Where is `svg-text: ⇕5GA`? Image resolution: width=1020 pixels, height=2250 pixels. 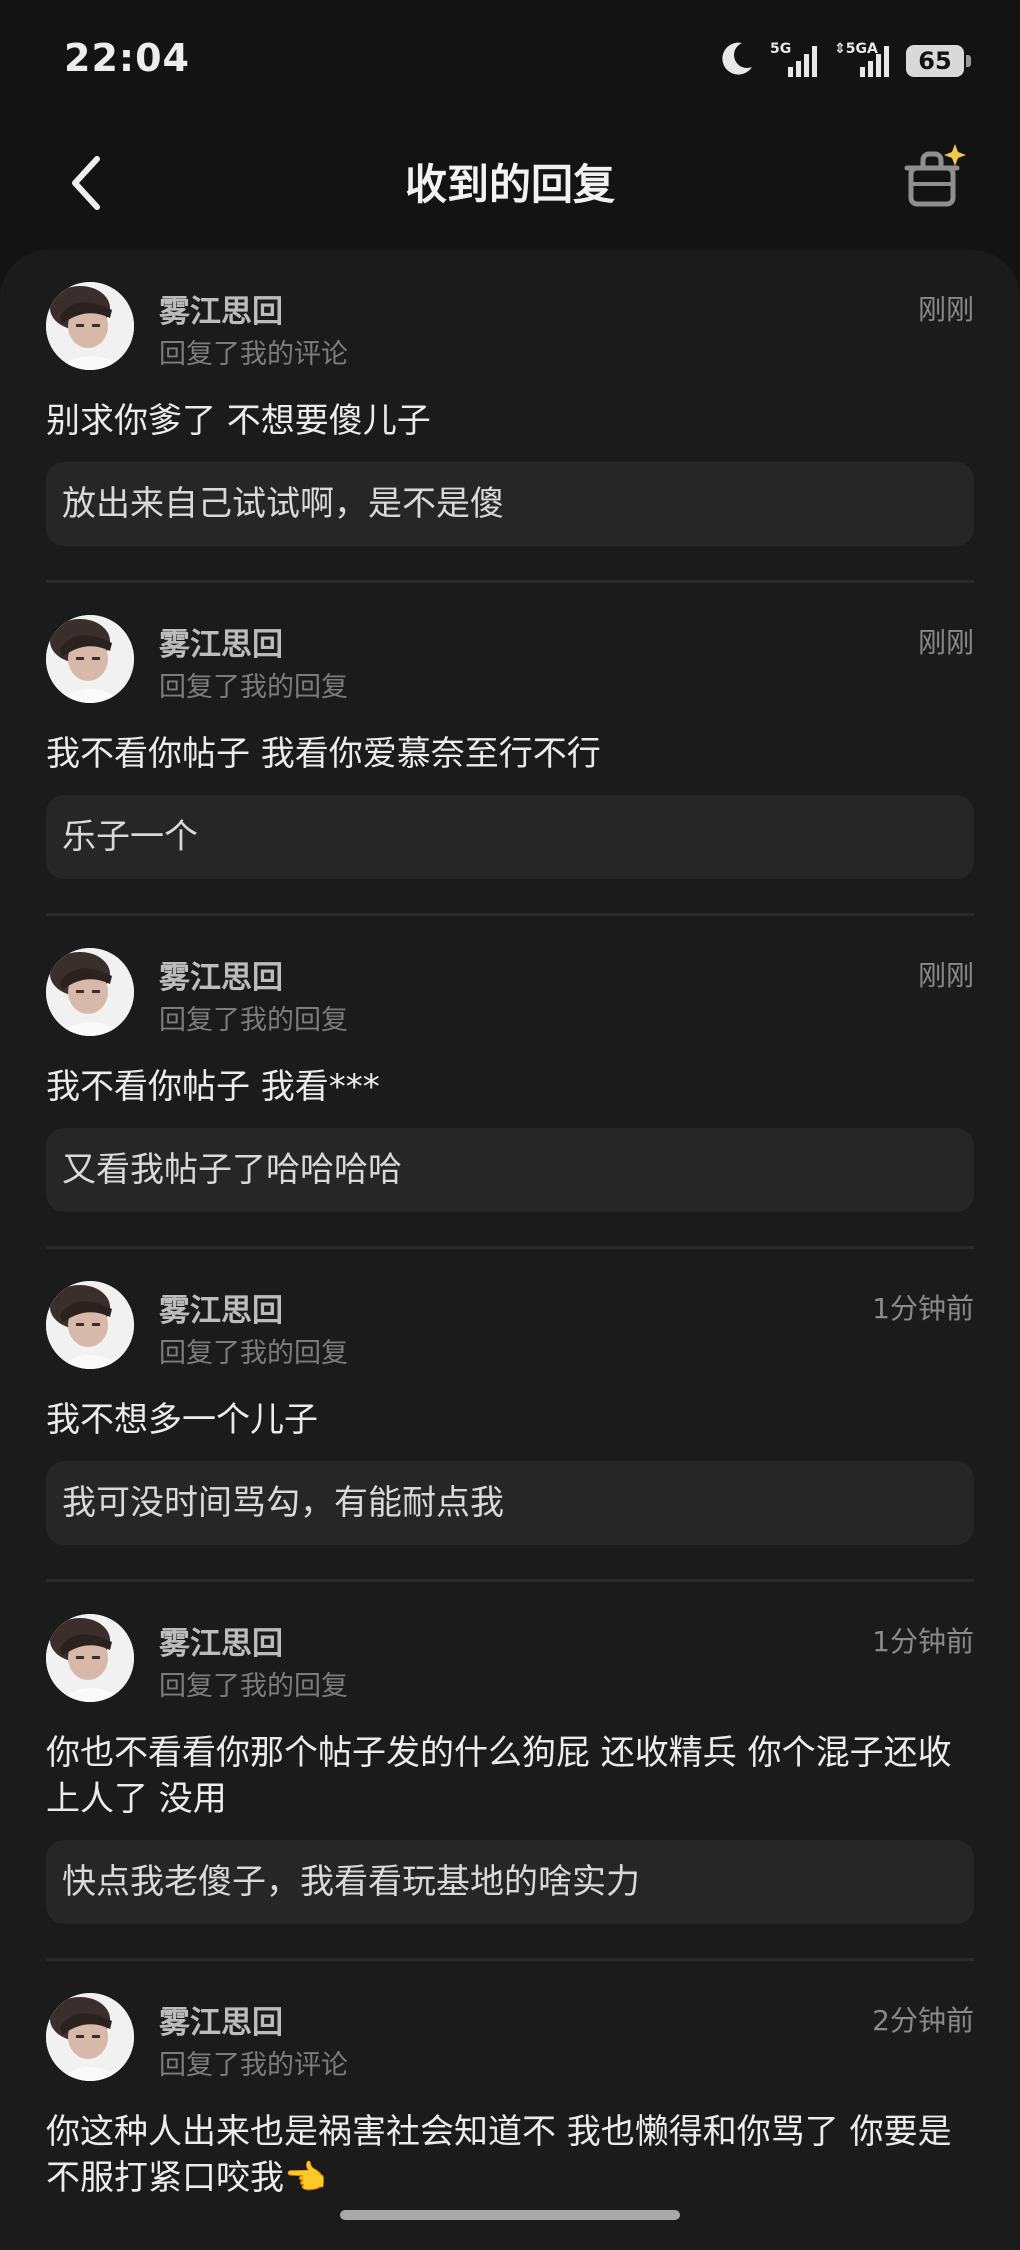
svg-text: ⇕5GA is located at coordinates (856, 49).